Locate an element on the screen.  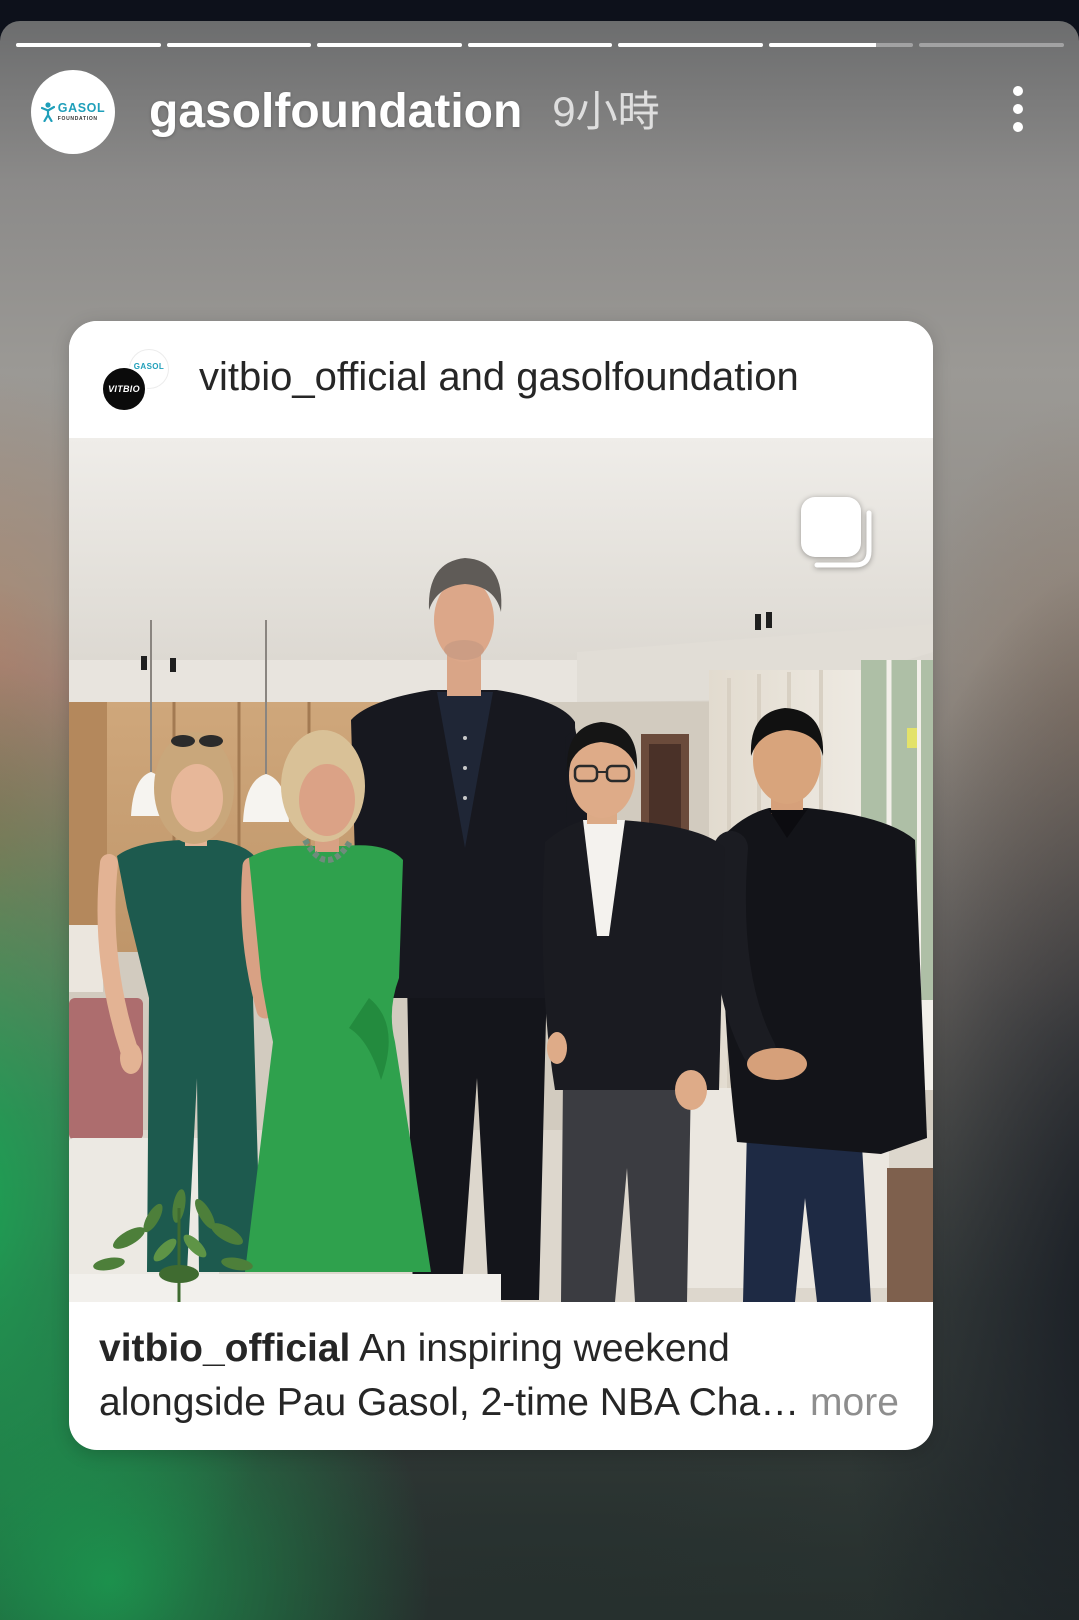
side-table is located at coordinates (285, 1288).